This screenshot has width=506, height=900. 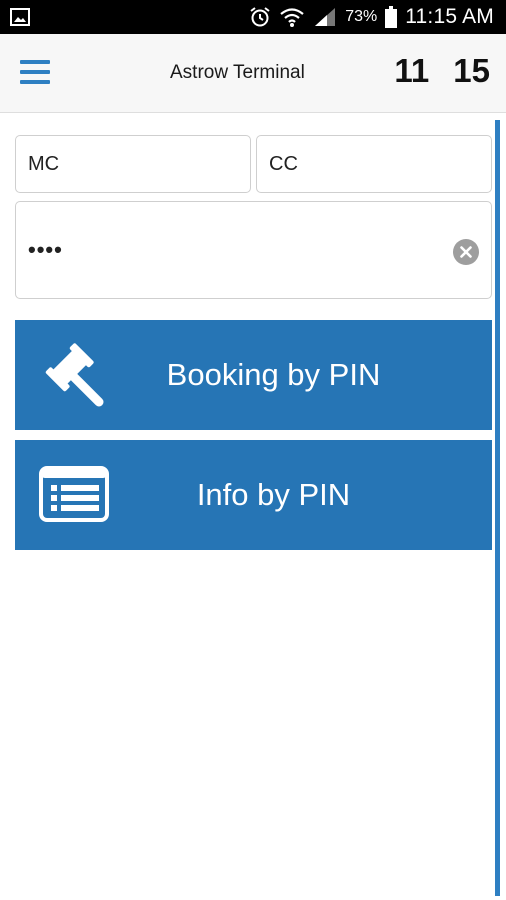 I want to click on clock-hours: 11, so click(x=412, y=70).